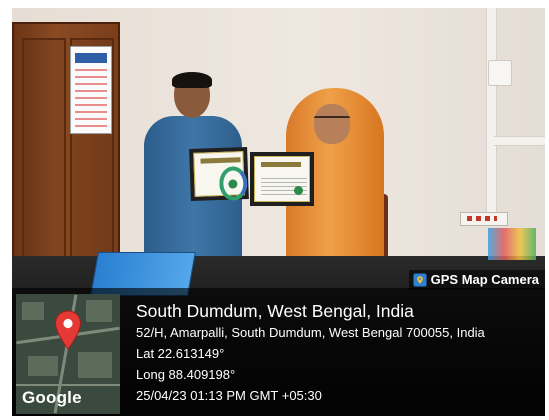  I want to click on man-hair, so click(192, 80).